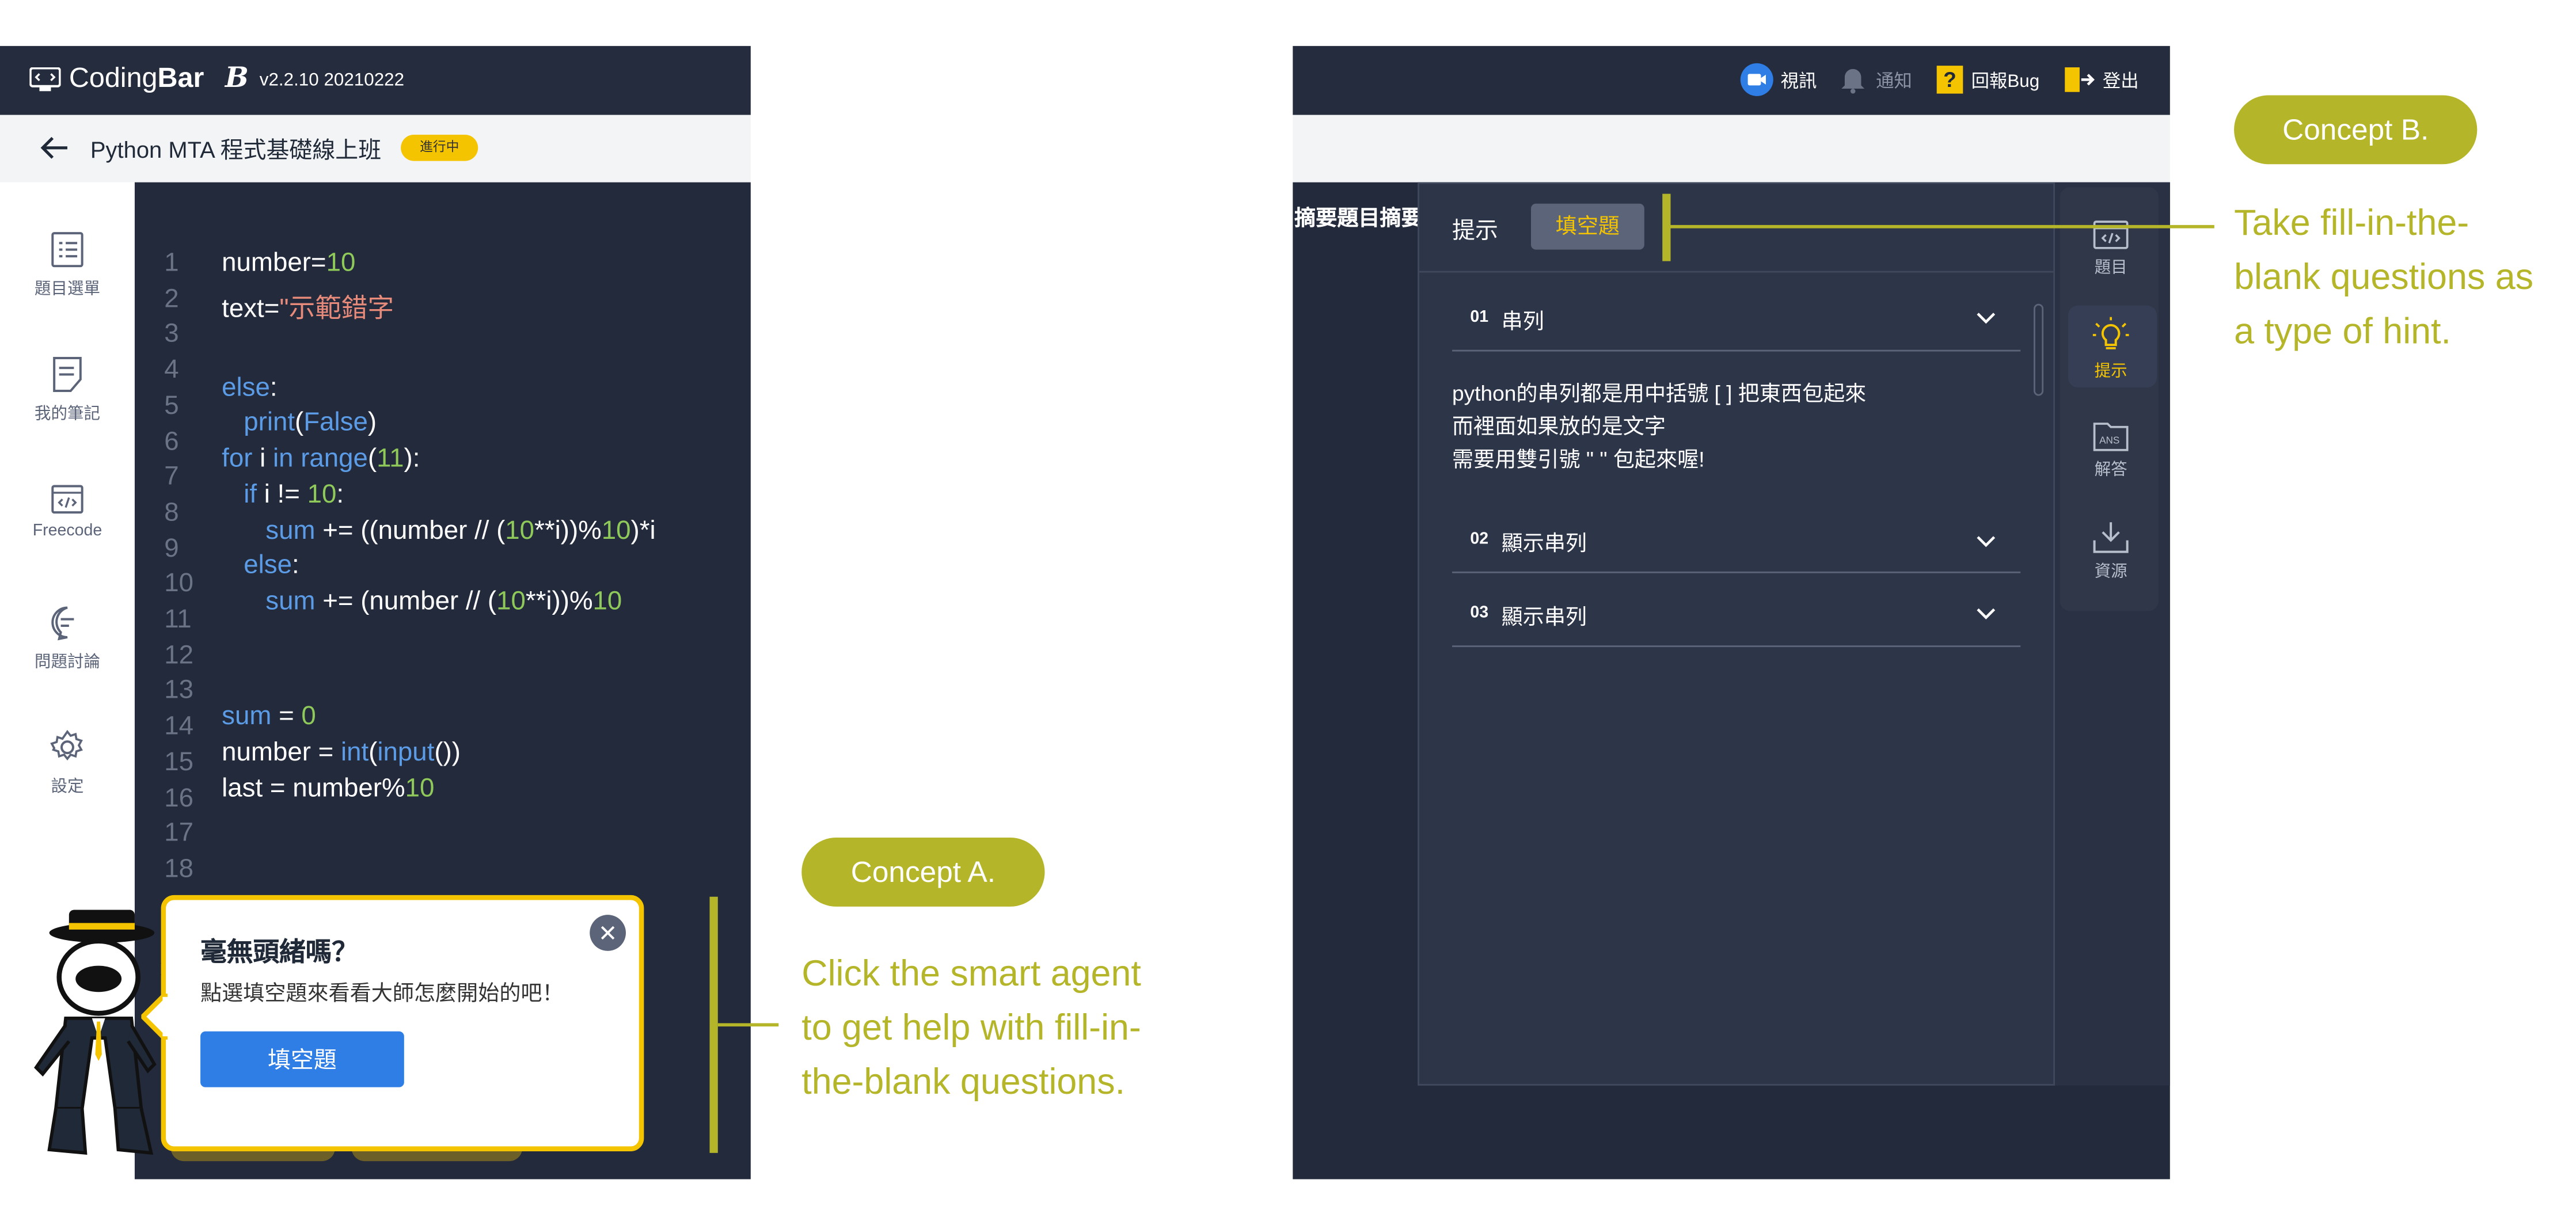  Describe the element at coordinates (2110, 268) in the screenshot. I see `rail-item-label: 題目` at that location.